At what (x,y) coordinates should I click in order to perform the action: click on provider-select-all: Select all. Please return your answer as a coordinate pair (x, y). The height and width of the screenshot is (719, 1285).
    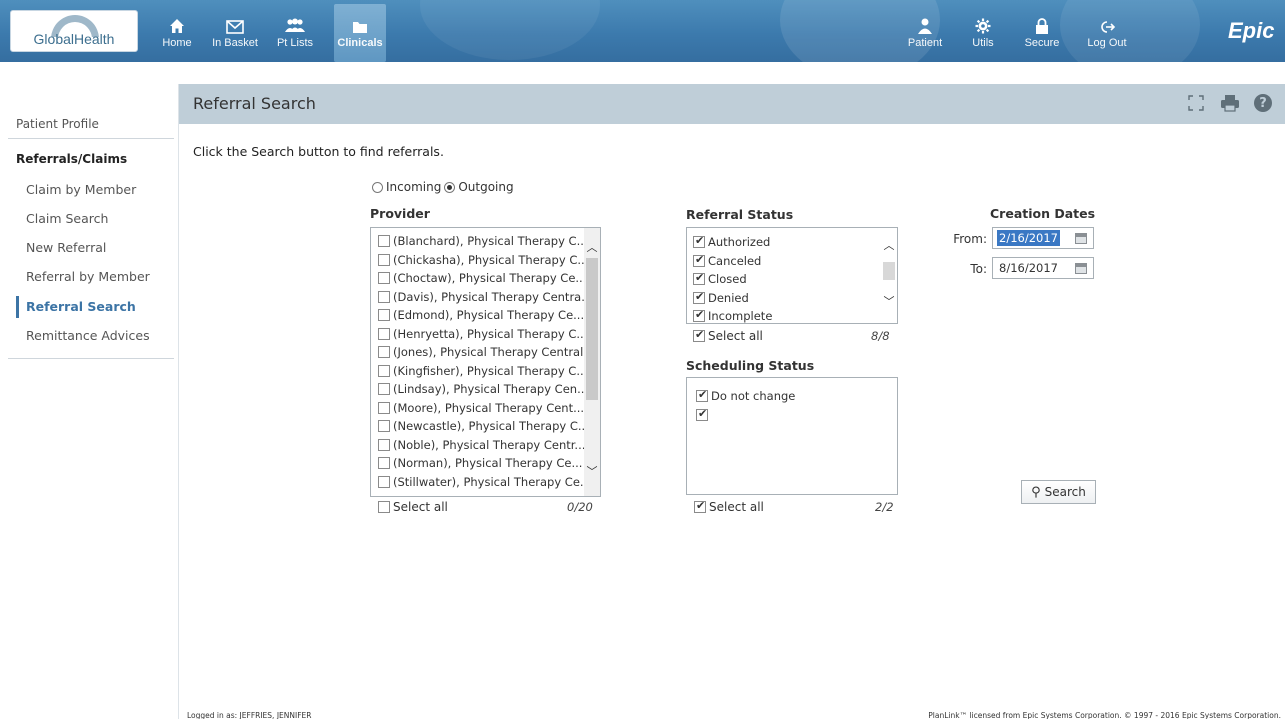
    Looking at the image, I should click on (413, 507).